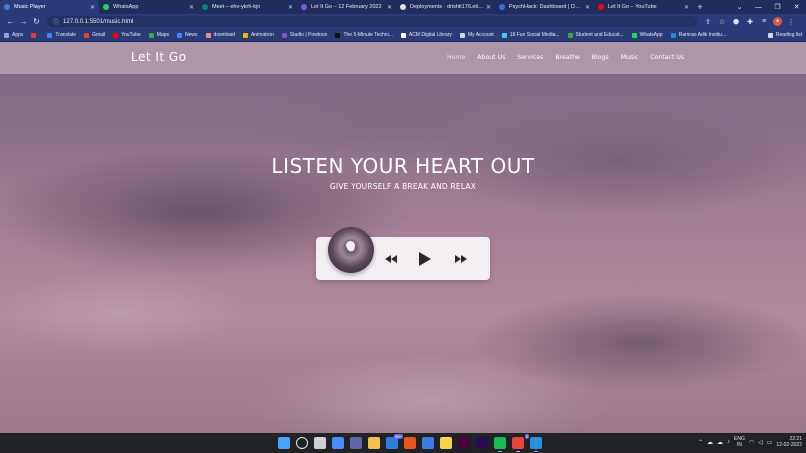 This screenshot has width=806, height=453. Describe the element at coordinates (410, 443) in the screenshot. I see `taskbar-office-icon` at that location.